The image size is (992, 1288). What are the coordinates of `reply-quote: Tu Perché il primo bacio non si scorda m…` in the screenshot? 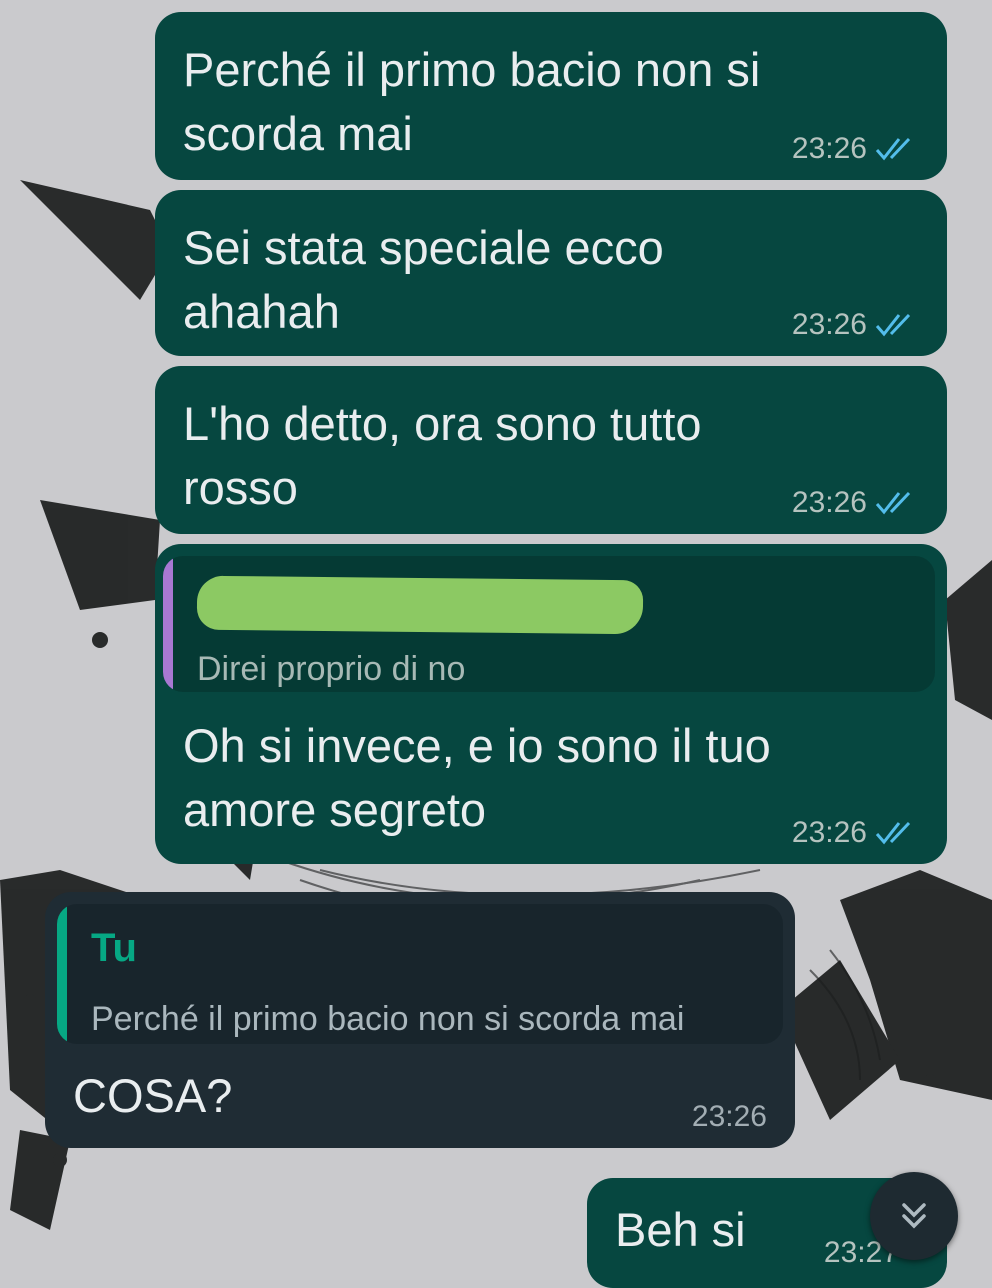 It's located at (420, 974).